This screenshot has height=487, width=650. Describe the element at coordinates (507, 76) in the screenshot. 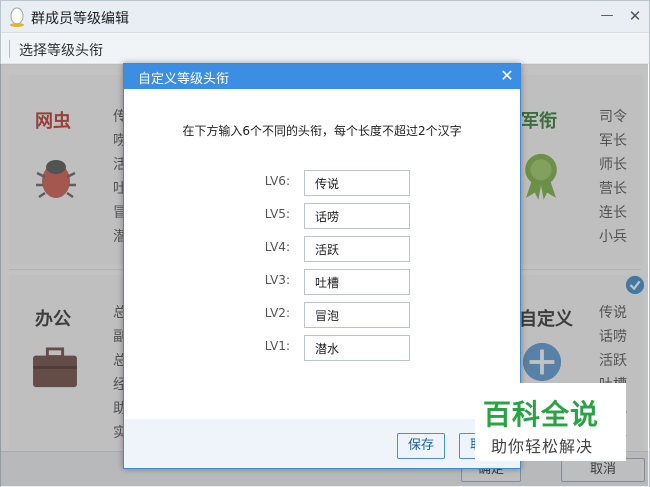

I see `dialog-close-button: ✕` at that location.